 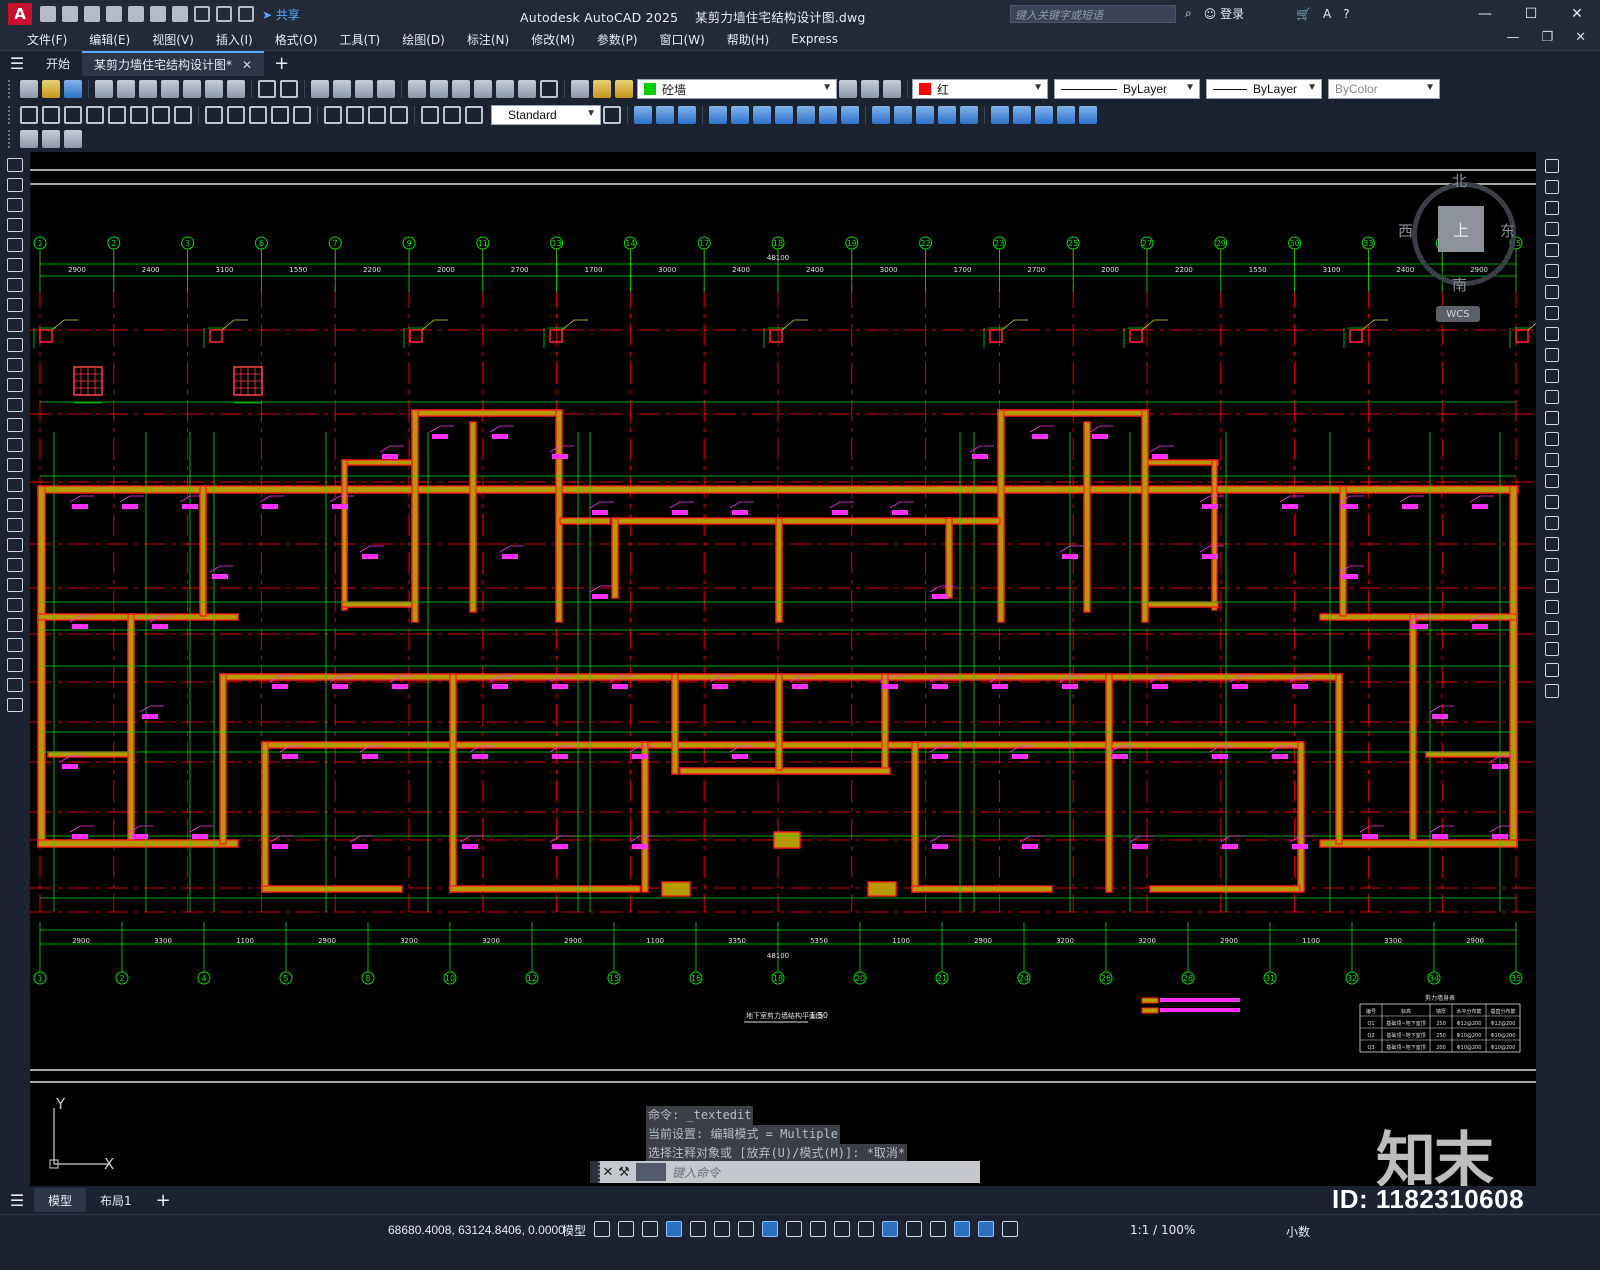 What do you see at coordinates (546, 115) in the screenshot?
I see `dim-style-dropdown: Standard ▼` at bounding box center [546, 115].